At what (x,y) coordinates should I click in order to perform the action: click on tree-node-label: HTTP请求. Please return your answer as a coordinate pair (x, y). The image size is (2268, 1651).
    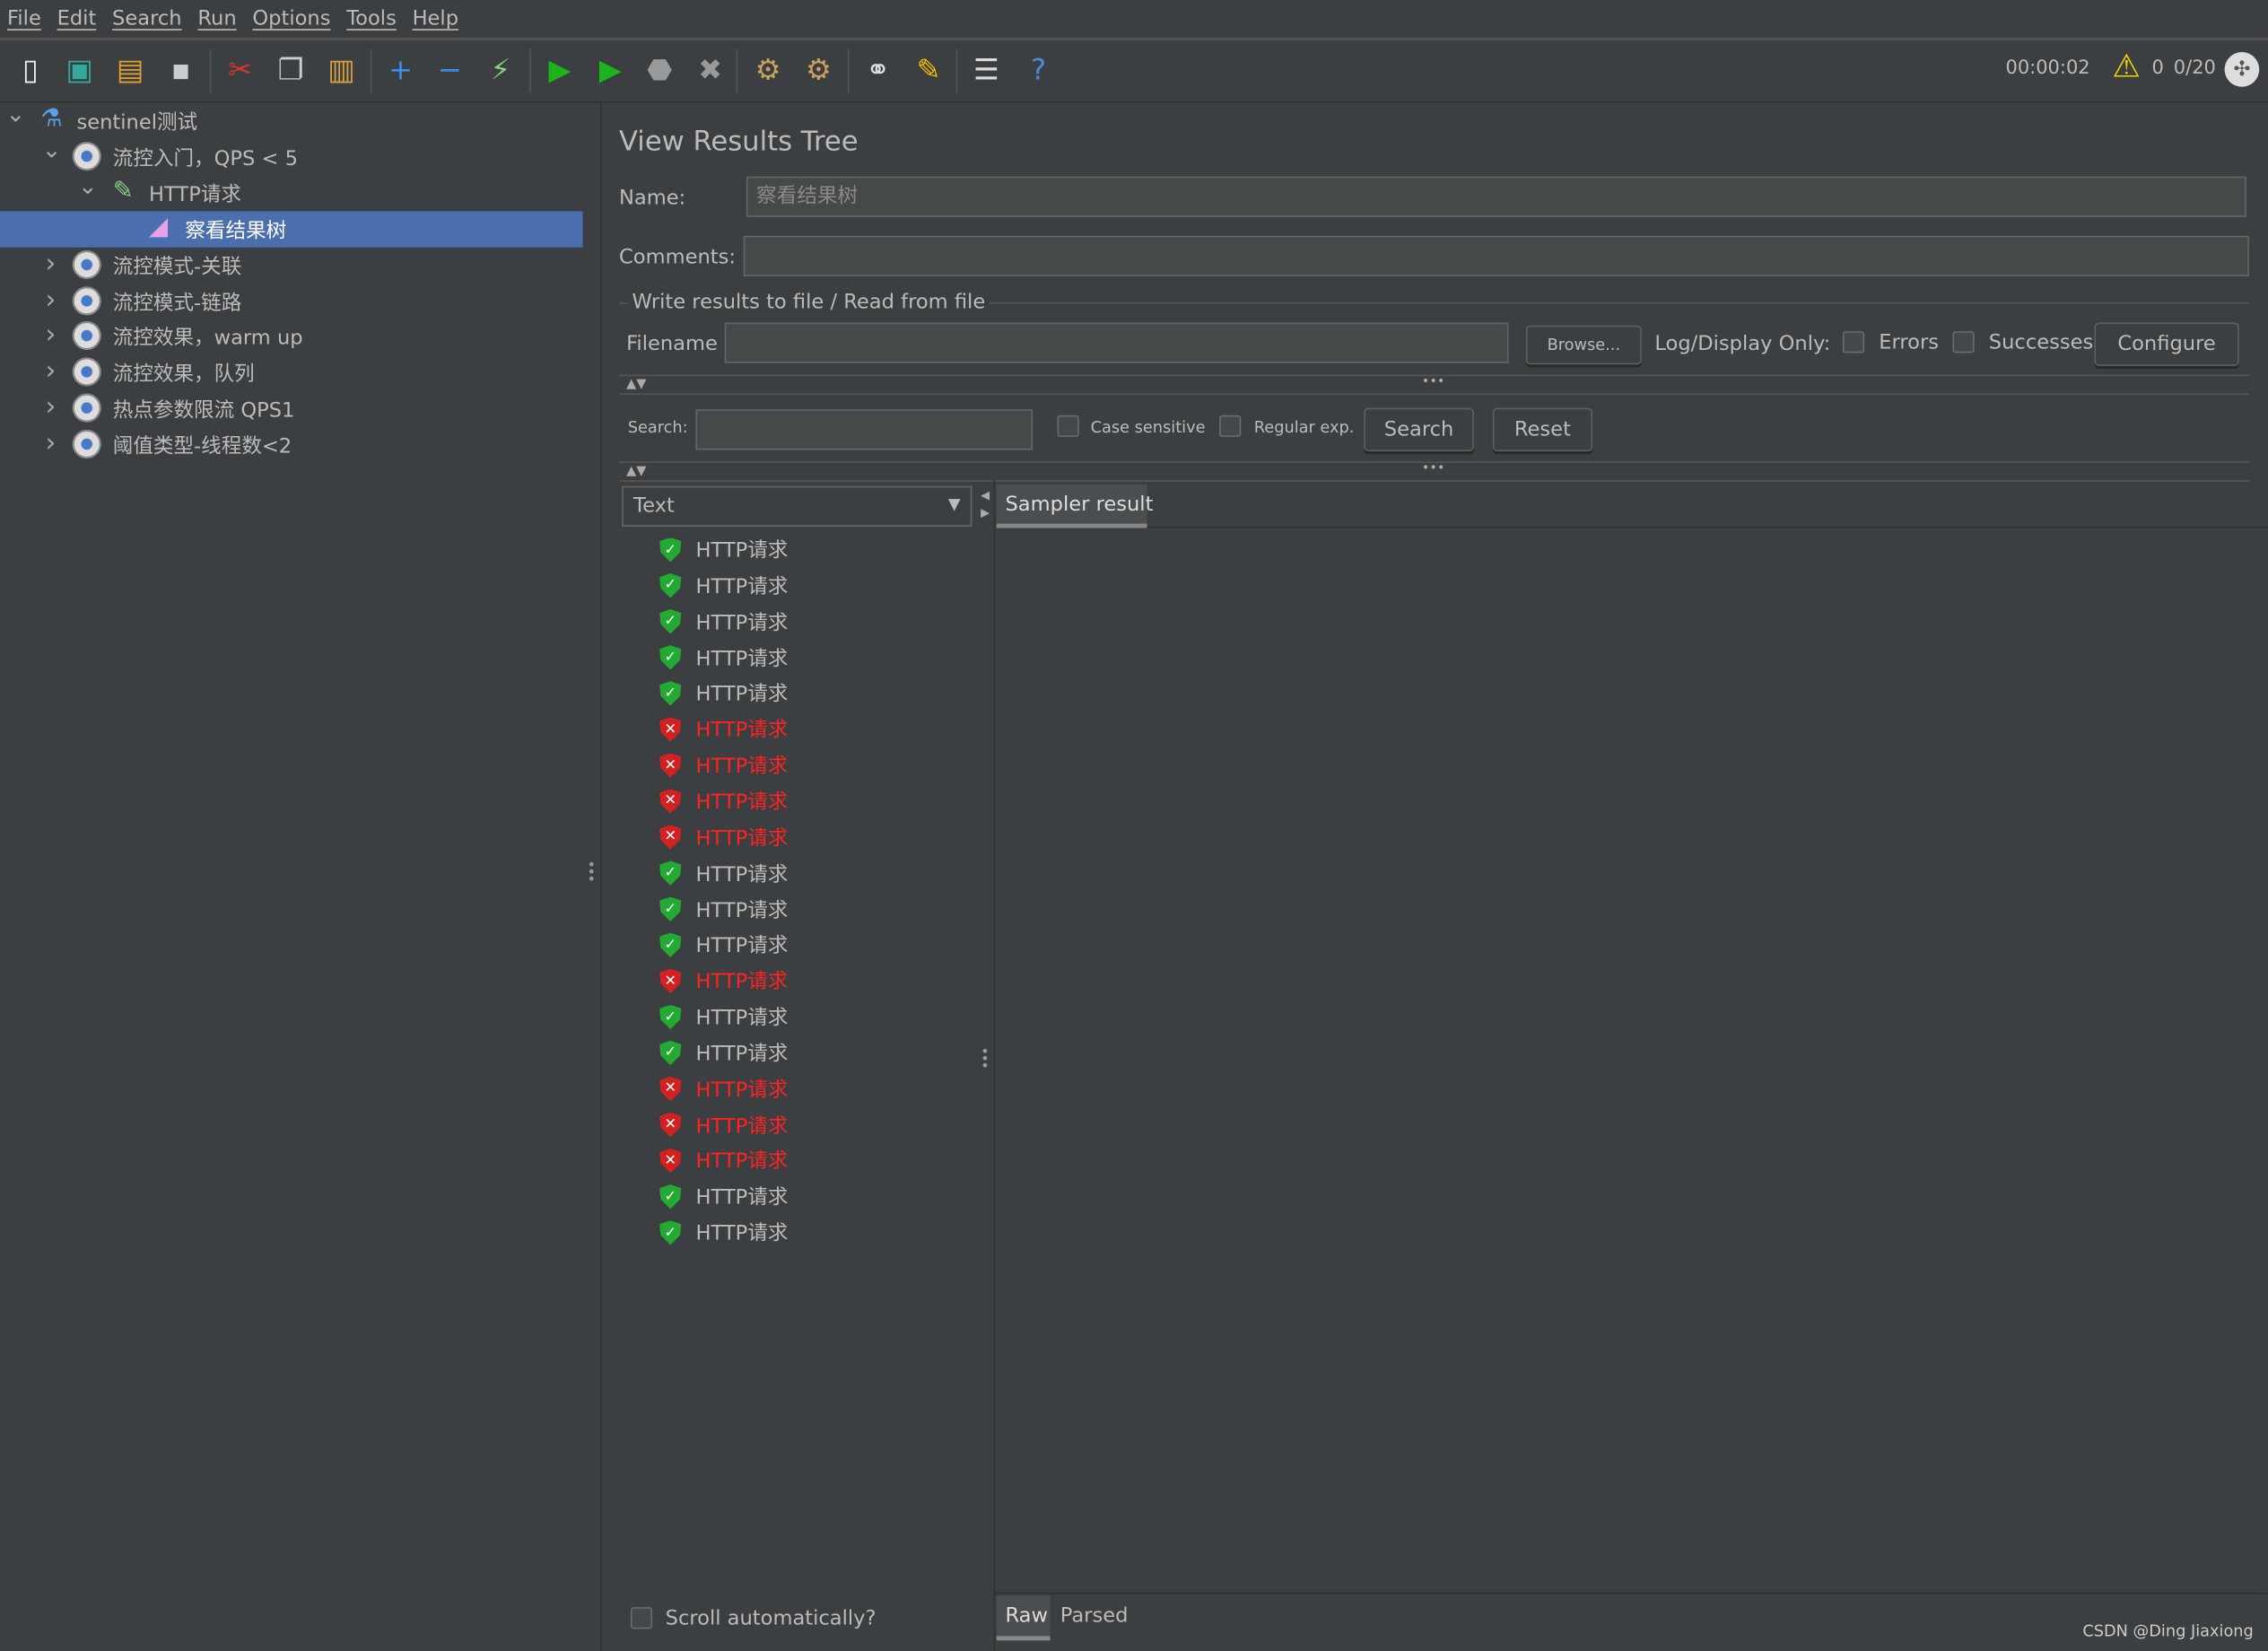
    Looking at the image, I should click on (195, 195).